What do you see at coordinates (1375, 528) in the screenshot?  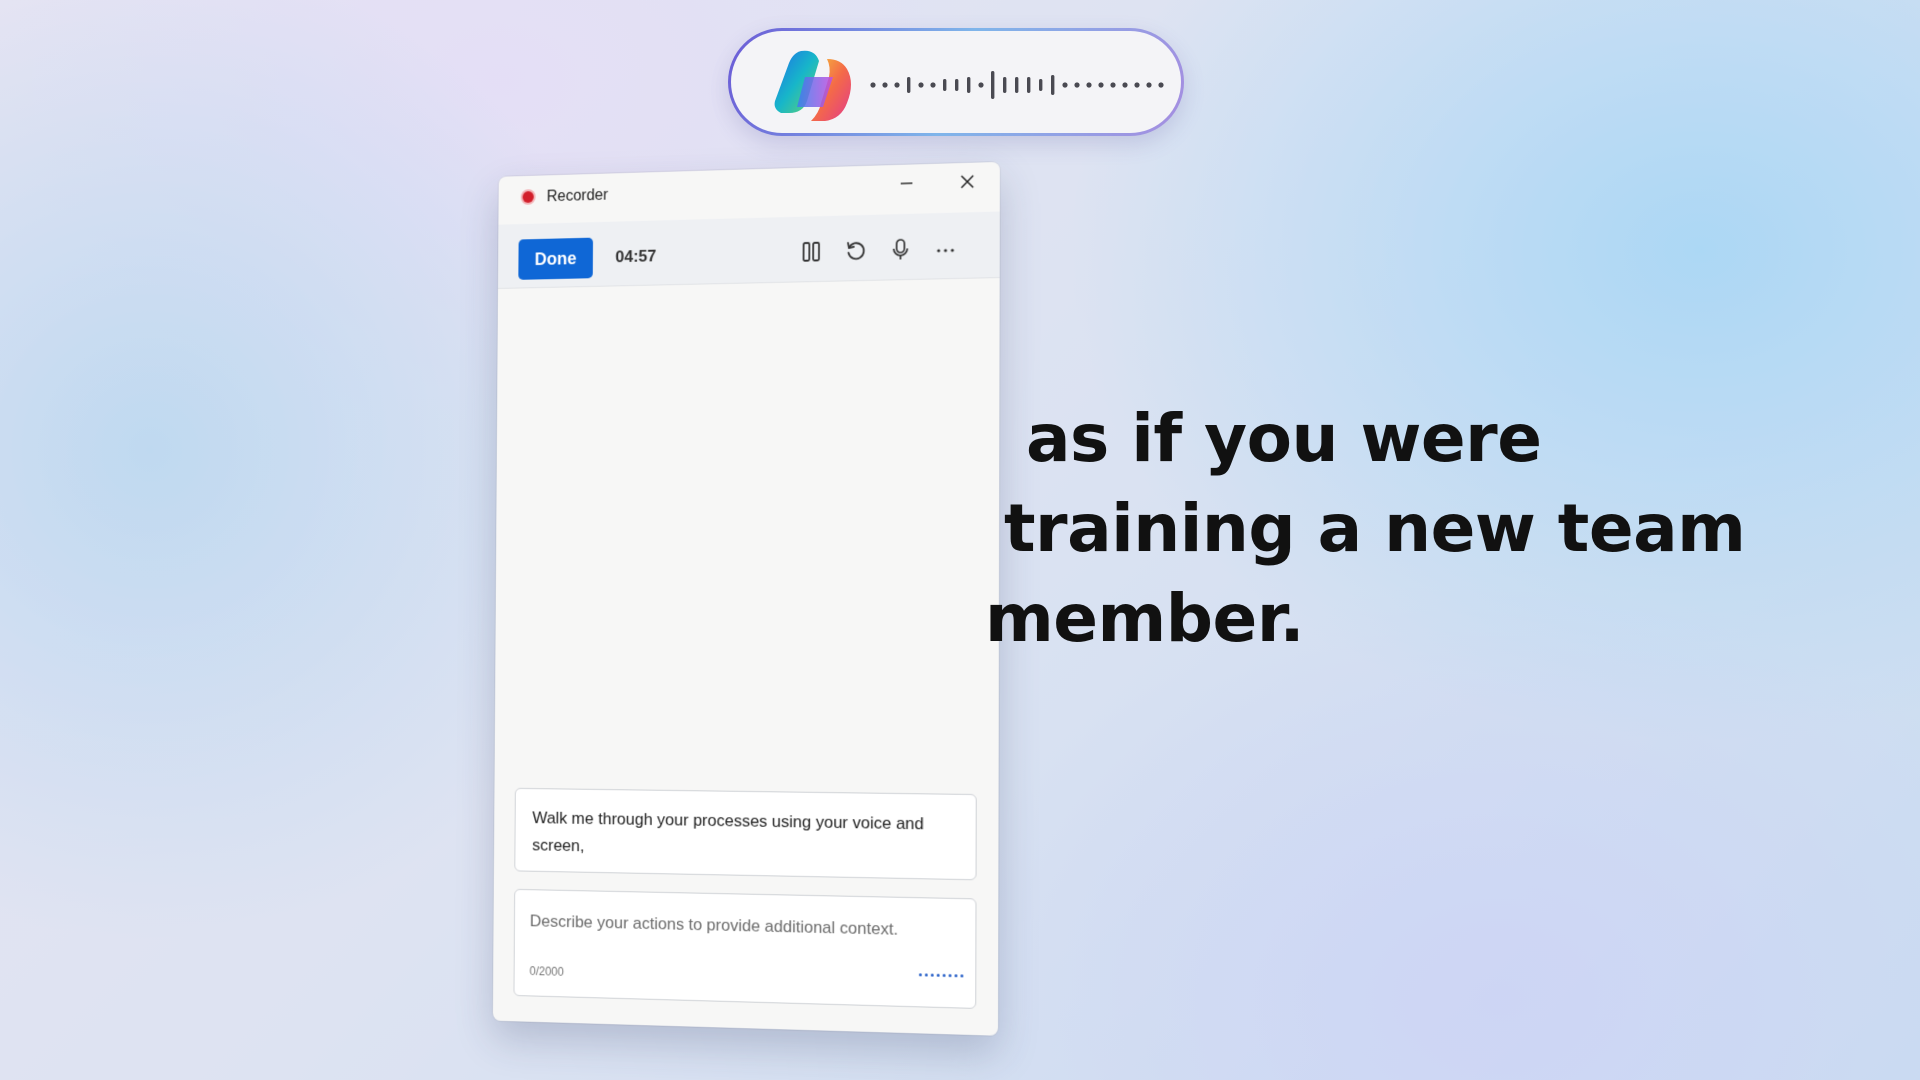 I see `caption-line-2: training a new team` at bounding box center [1375, 528].